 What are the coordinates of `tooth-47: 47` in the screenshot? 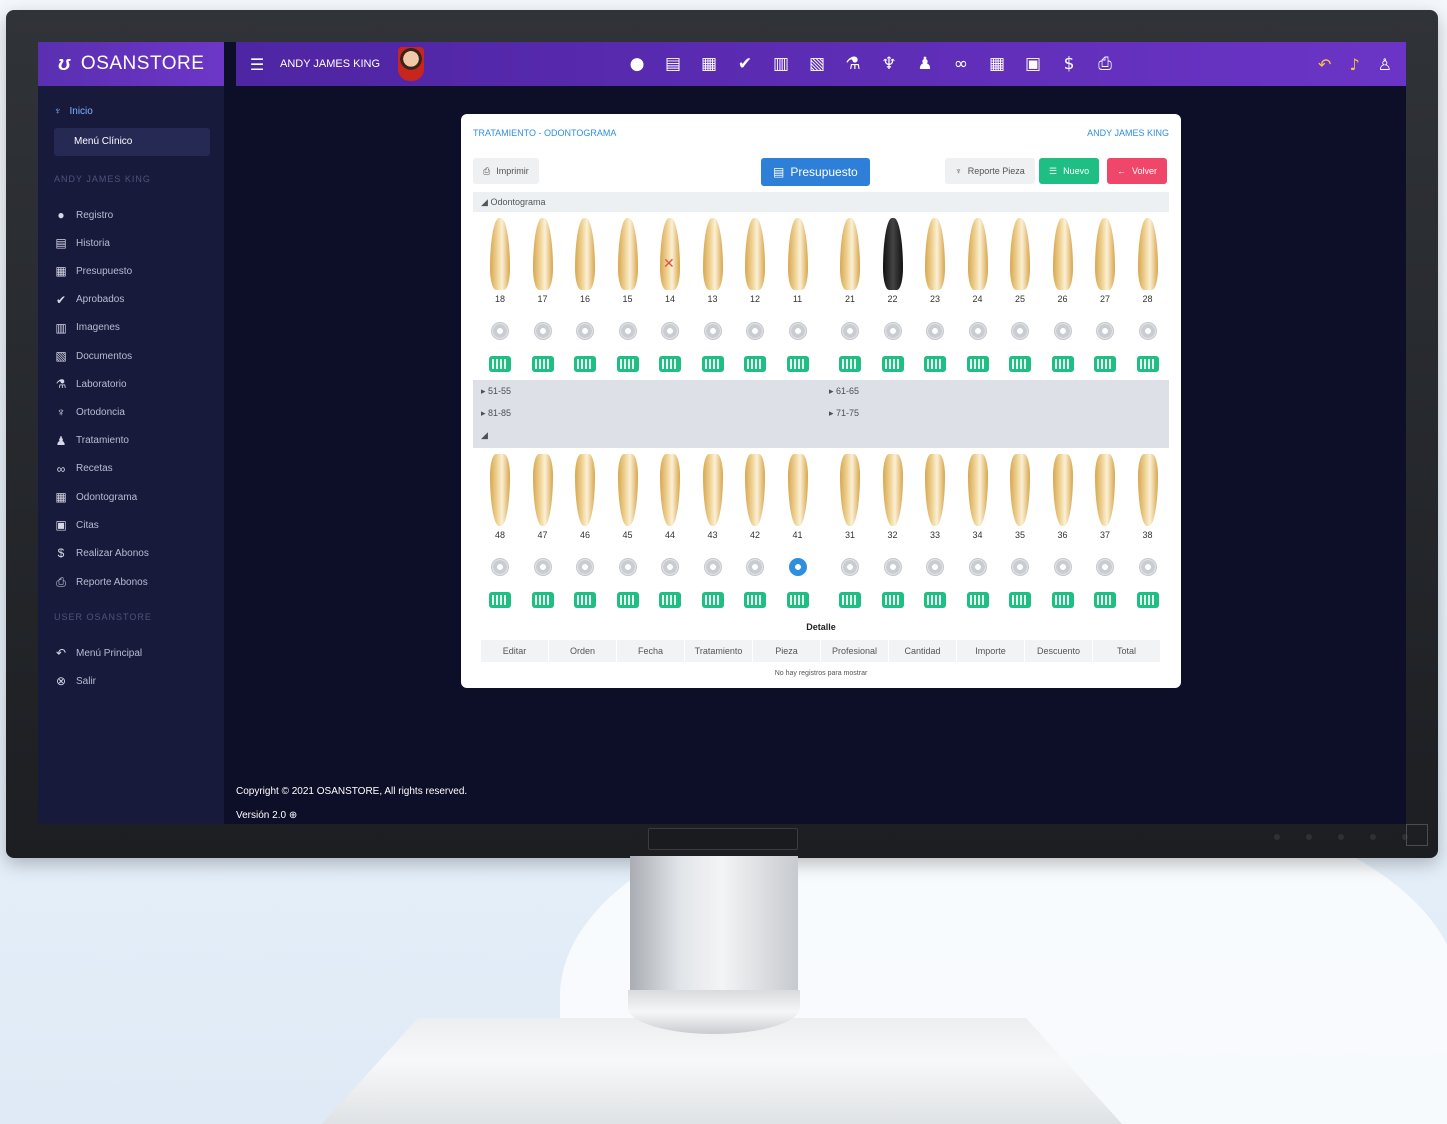 It's located at (543, 498).